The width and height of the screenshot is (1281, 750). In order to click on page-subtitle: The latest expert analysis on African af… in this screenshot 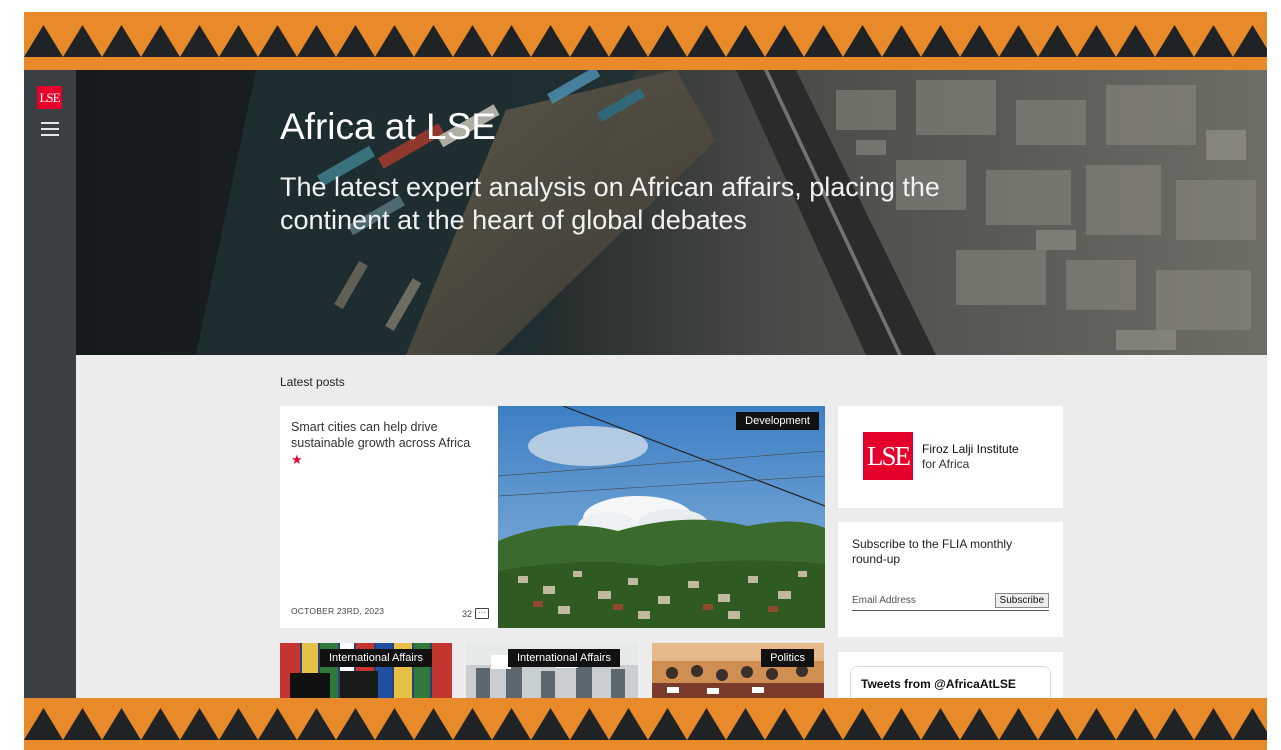, I will do `click(610, 203)`.